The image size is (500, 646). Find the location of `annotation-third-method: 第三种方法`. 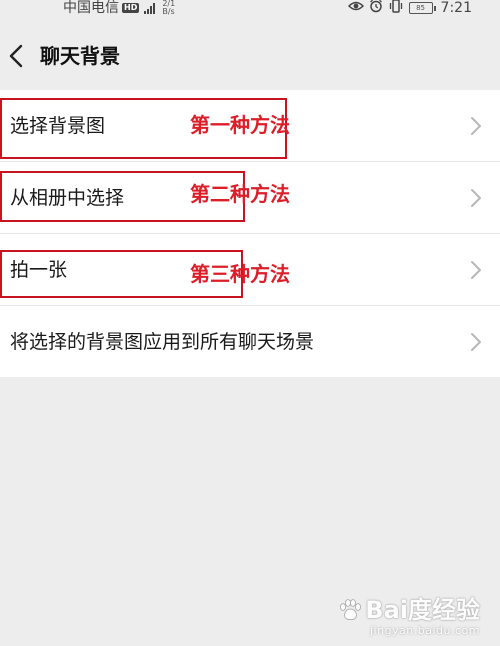

annotation-third-method: 第三种方法 is located at coordinates (240, 274).